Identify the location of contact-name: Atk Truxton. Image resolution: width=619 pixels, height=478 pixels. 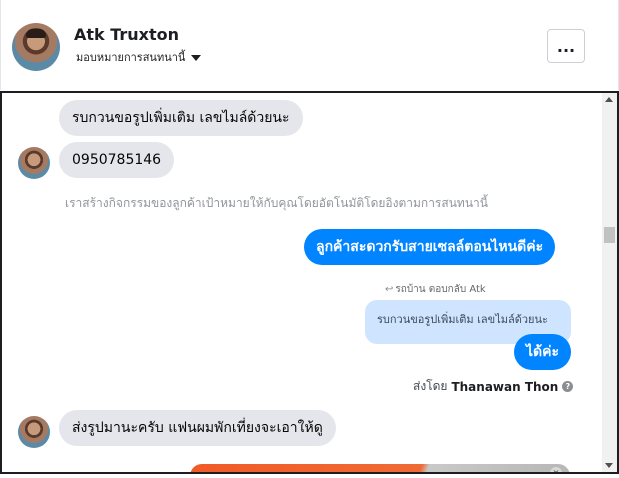
(126, 34).